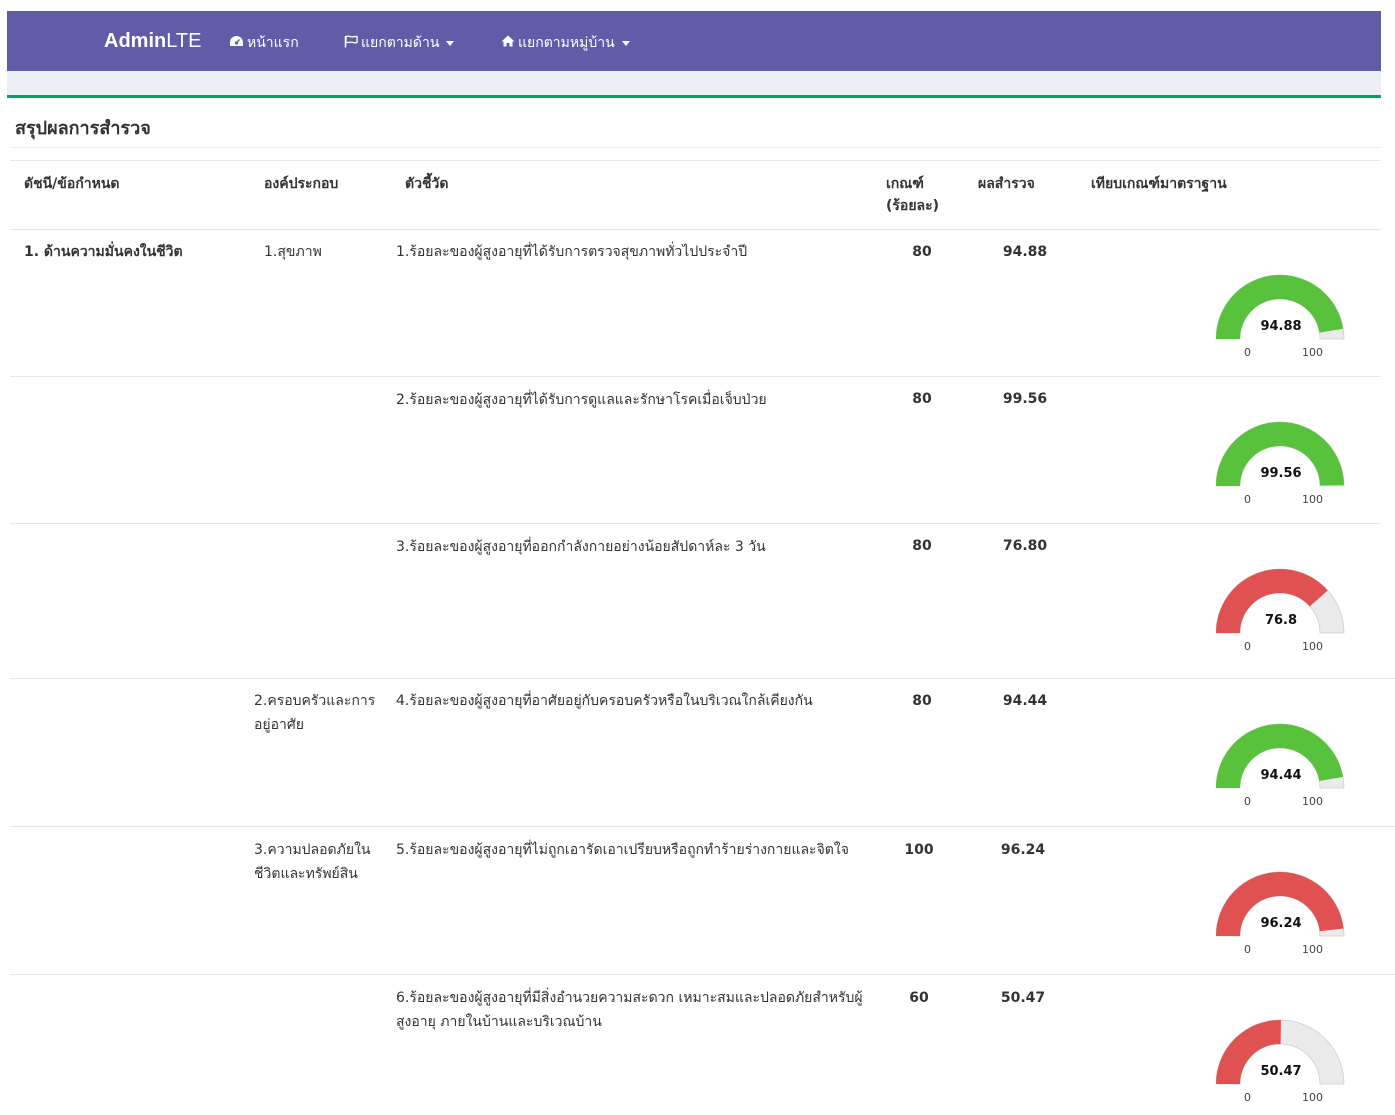 Image resolution: width=1395 pixels, height=1115 pixels. I want to click on top-strip, so click(697, 5).